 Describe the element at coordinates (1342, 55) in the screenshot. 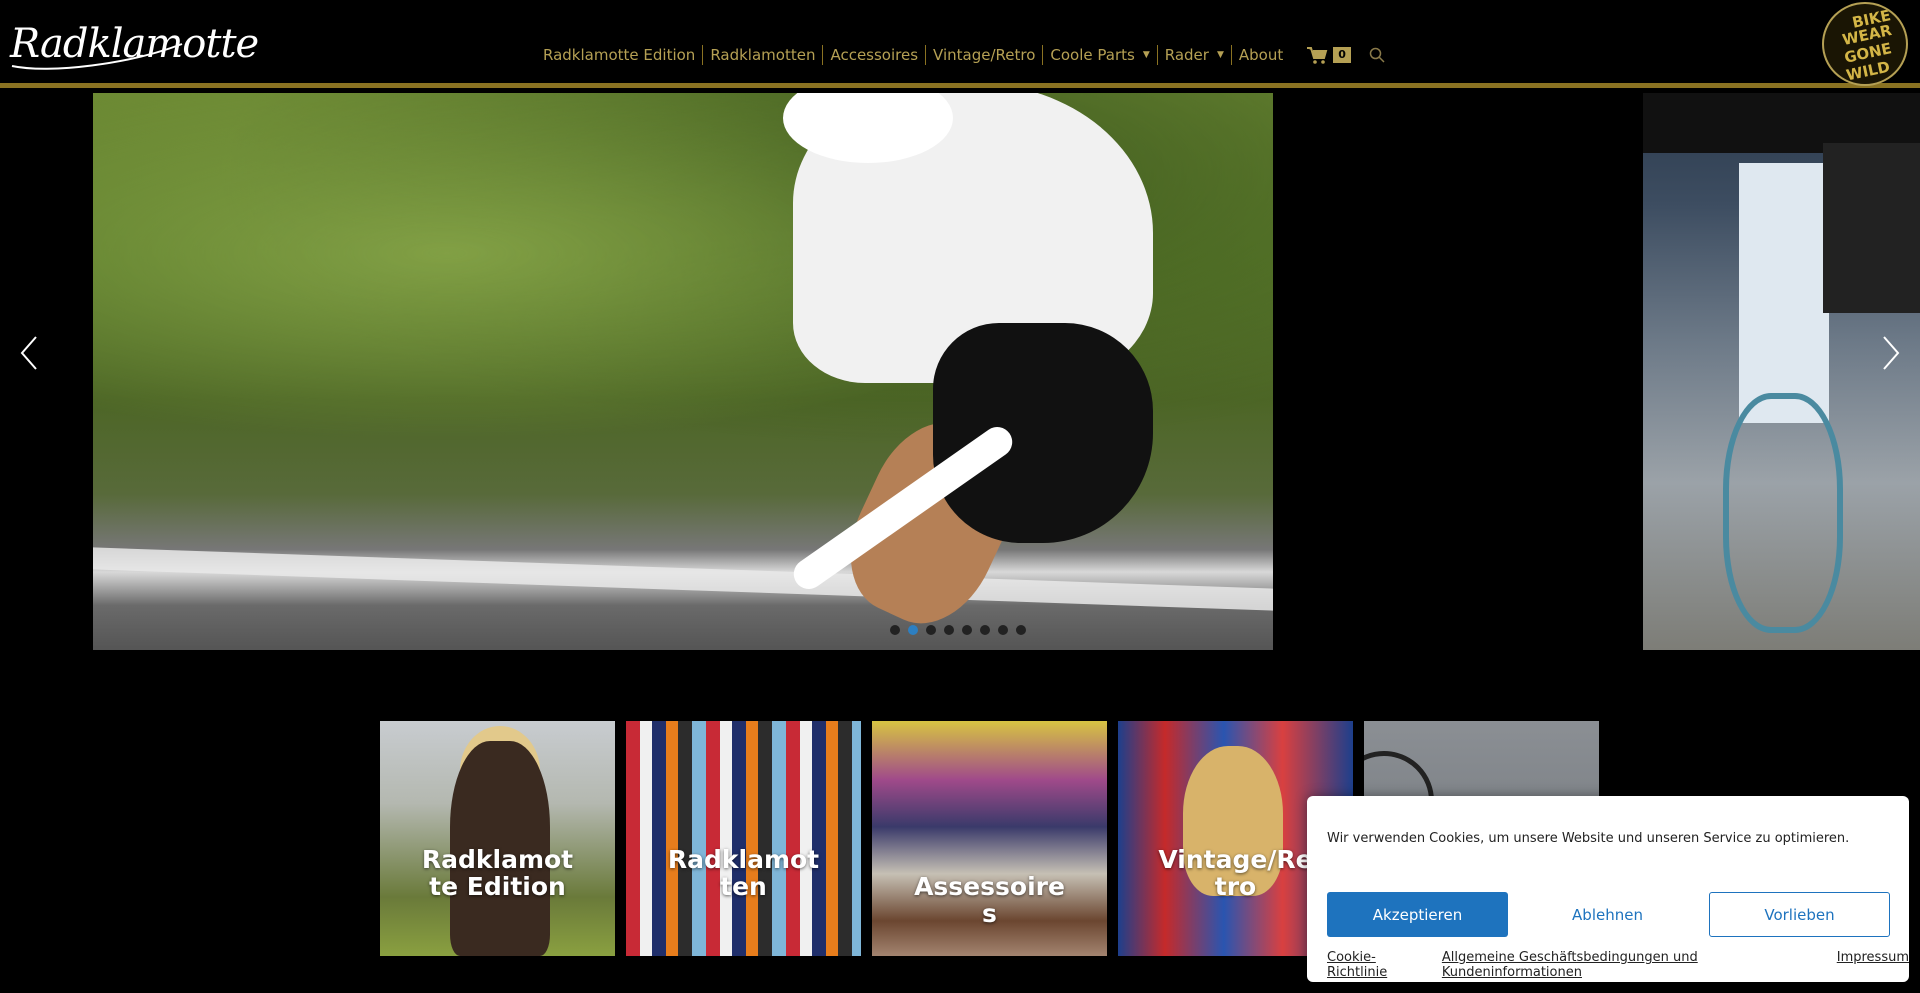

I see `cart-count-badge: 0` at that location.